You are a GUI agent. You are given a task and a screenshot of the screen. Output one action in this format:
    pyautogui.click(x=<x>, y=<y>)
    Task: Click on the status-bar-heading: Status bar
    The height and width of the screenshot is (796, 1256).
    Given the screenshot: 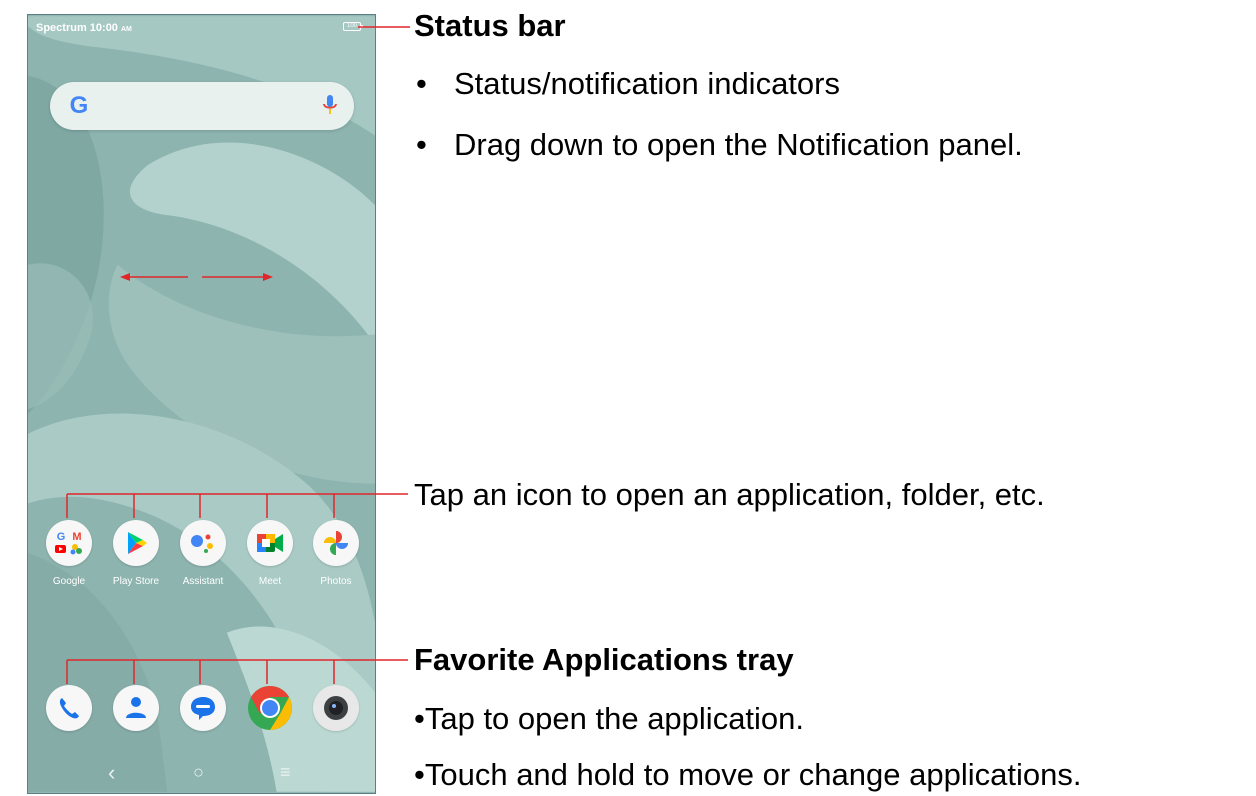 What is the action you would take?
    pyautogui.click(x=490, y=25)
    